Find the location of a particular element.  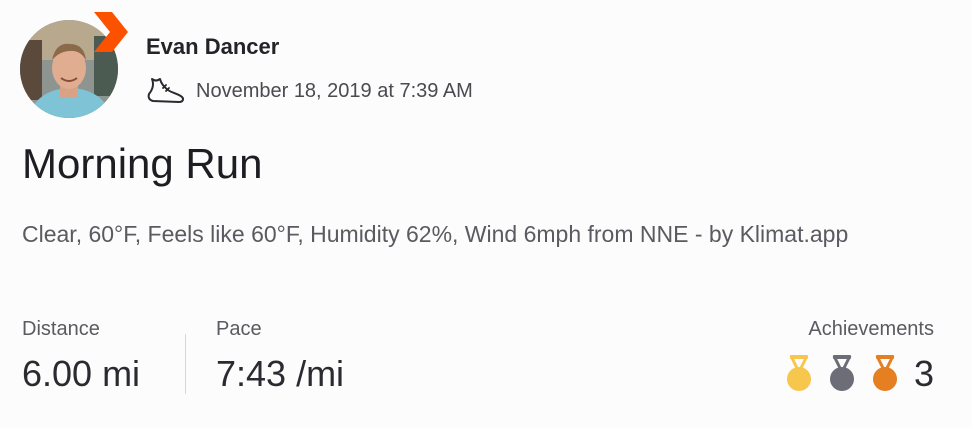

pace-value: 7:43 /mi is located at coordinates (280, 373).